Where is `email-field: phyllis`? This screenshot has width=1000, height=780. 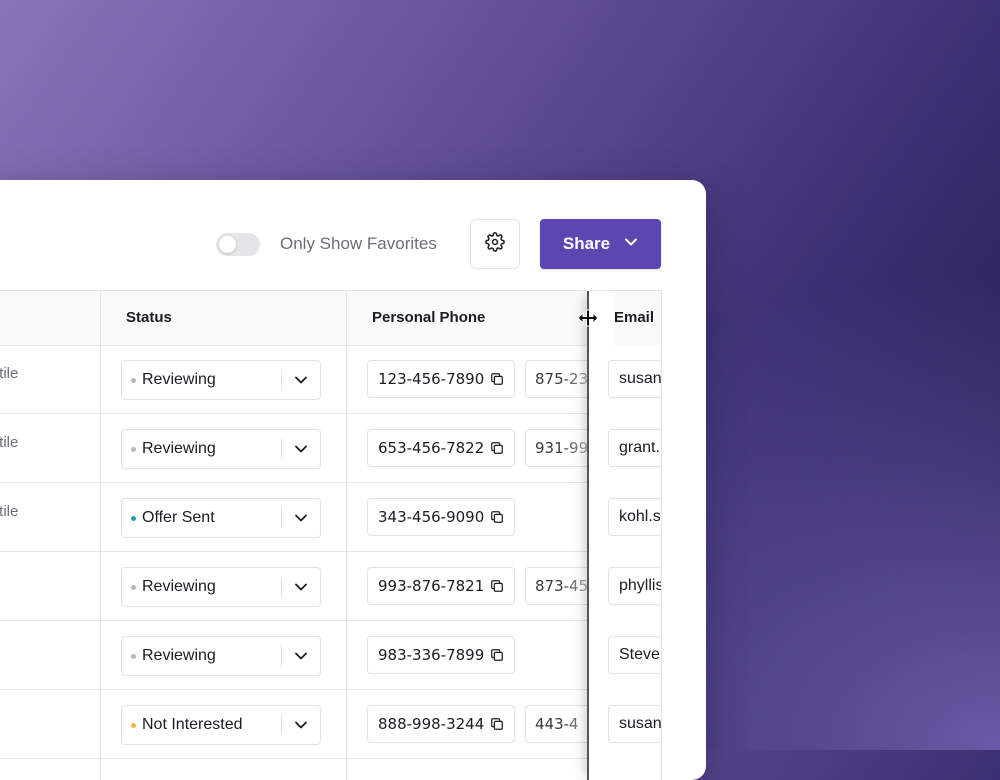
email-field: phyllis is located at coordinates (634, 586).